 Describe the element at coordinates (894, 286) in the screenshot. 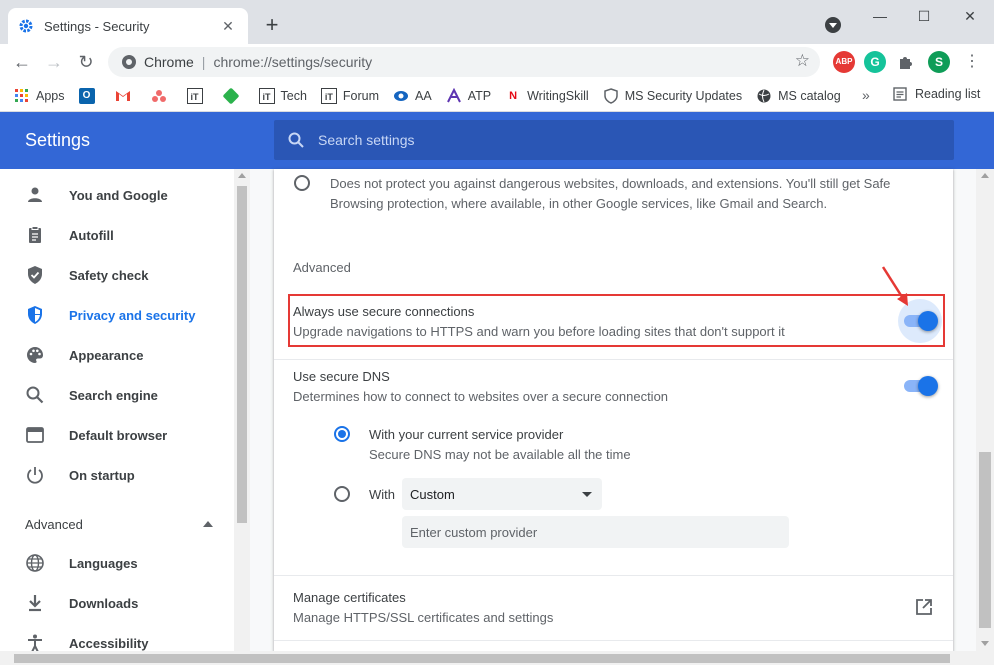

I see `red-arrow-annotation-icon` at that location.